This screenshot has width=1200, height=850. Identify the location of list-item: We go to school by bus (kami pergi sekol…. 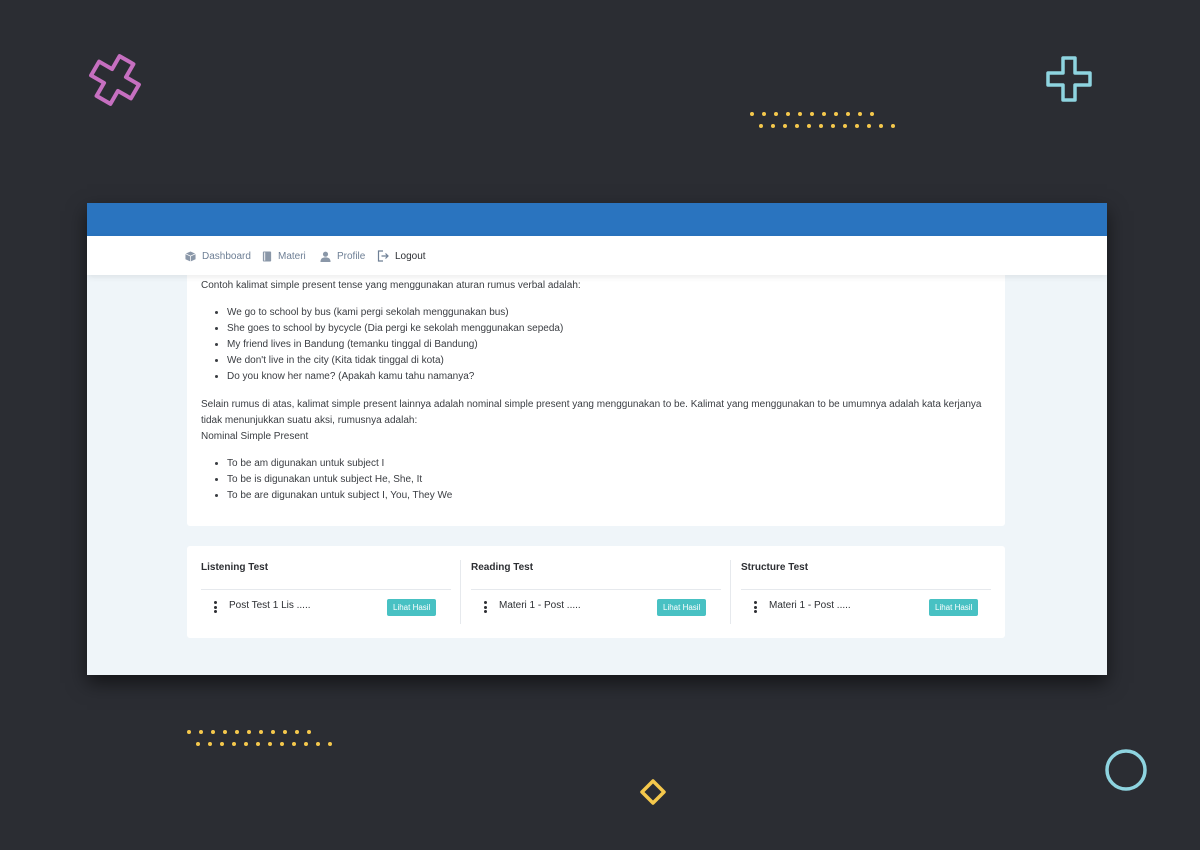
(395, 313).